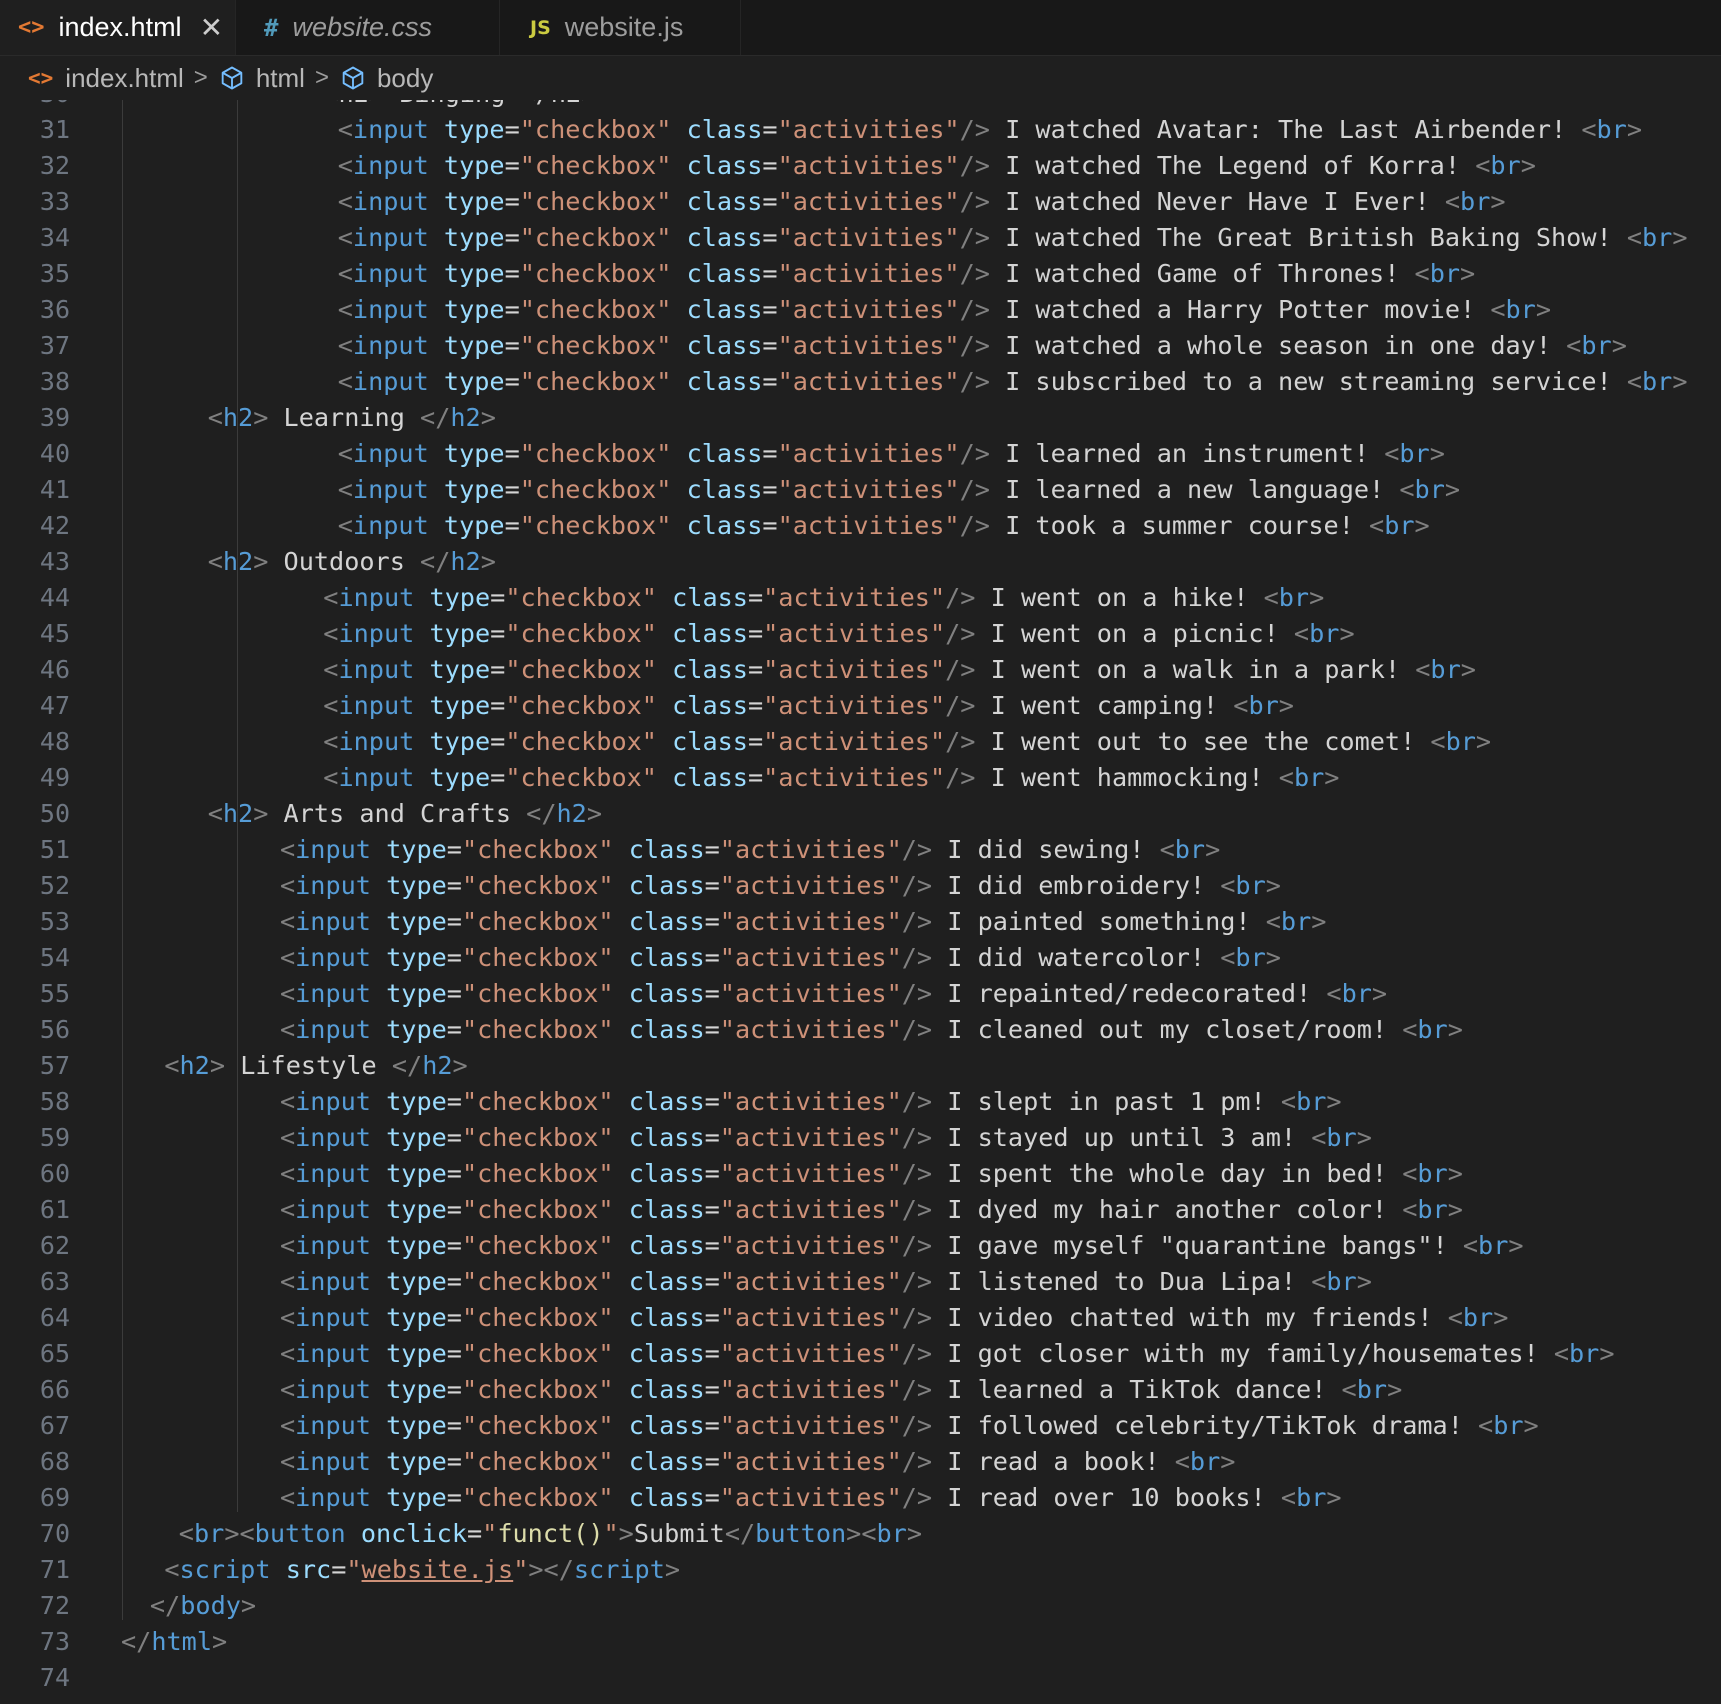 This screenshot has width=1721, height=1704. I want to click on tab-website-js: JS website.js, so click(620, 27).